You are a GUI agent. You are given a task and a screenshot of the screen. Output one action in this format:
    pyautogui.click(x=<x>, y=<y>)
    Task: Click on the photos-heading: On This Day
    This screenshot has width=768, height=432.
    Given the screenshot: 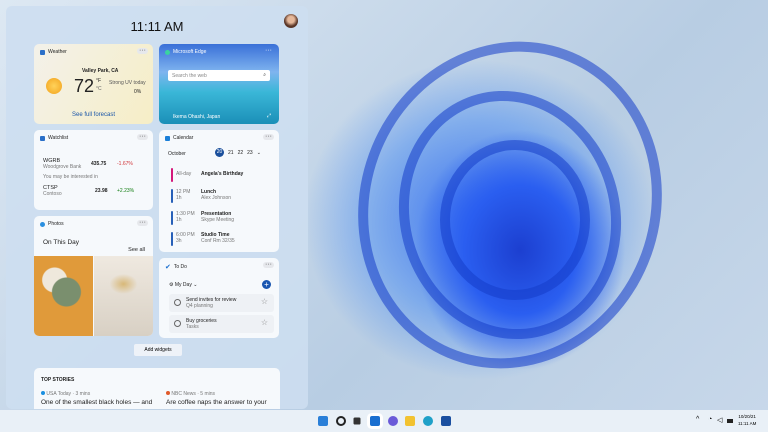 What is the action you would take?
    pyautogui.click(x=61, y=242)
    